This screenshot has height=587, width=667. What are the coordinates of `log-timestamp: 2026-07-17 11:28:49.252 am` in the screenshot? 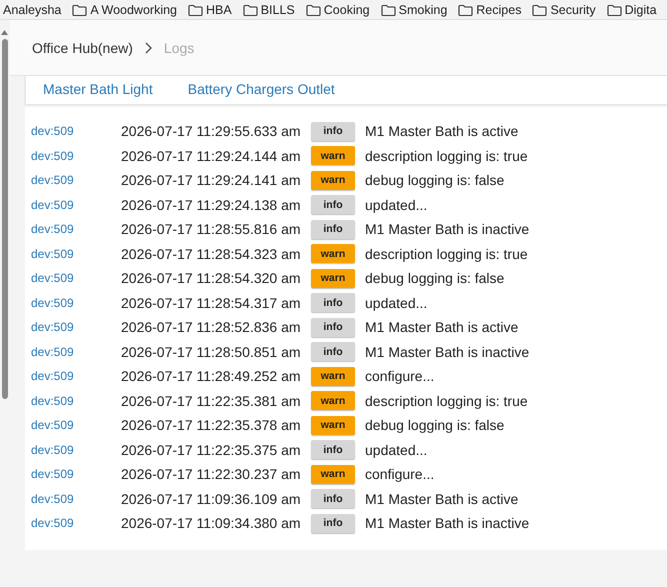 It's located at (211, 376).